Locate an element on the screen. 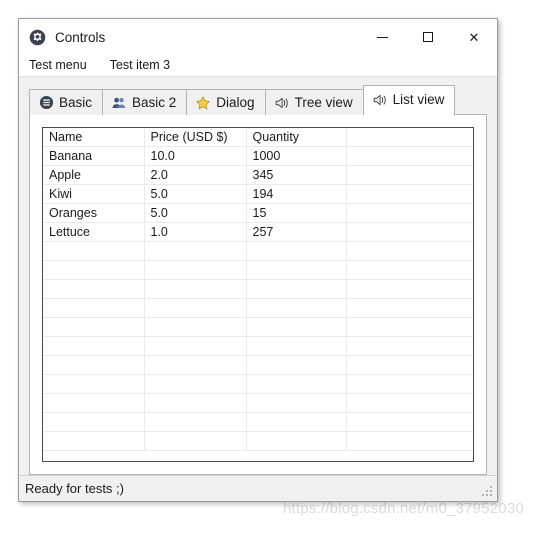 This screenshot has height=535, width=534. tab-basic-2: Basic 2 is located at coordinates (145, 102).